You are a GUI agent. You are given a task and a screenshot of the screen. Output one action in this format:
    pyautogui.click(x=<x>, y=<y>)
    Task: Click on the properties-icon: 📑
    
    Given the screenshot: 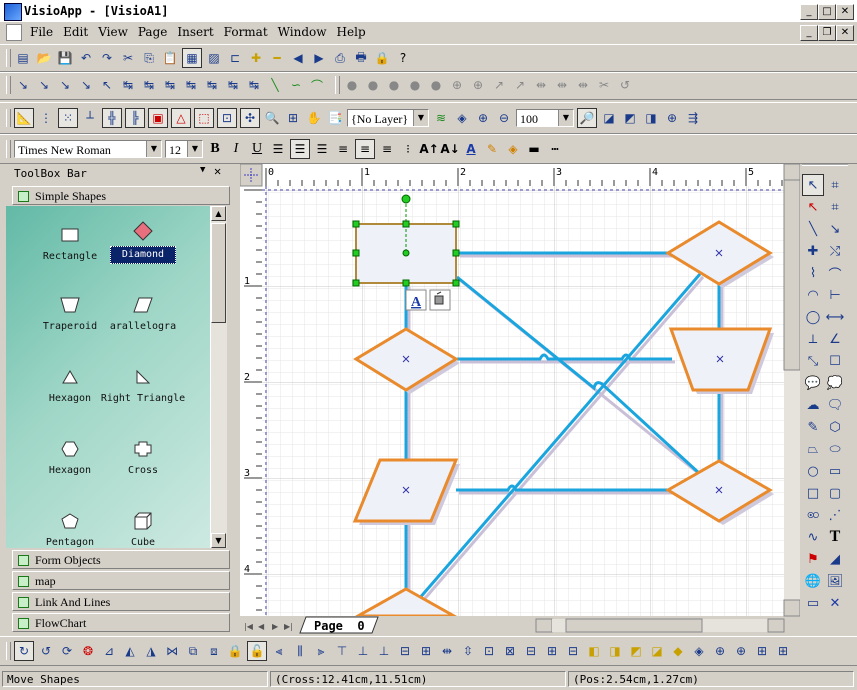 What is the action you would take?
    pyautogui.click(x=335, y=118)
    